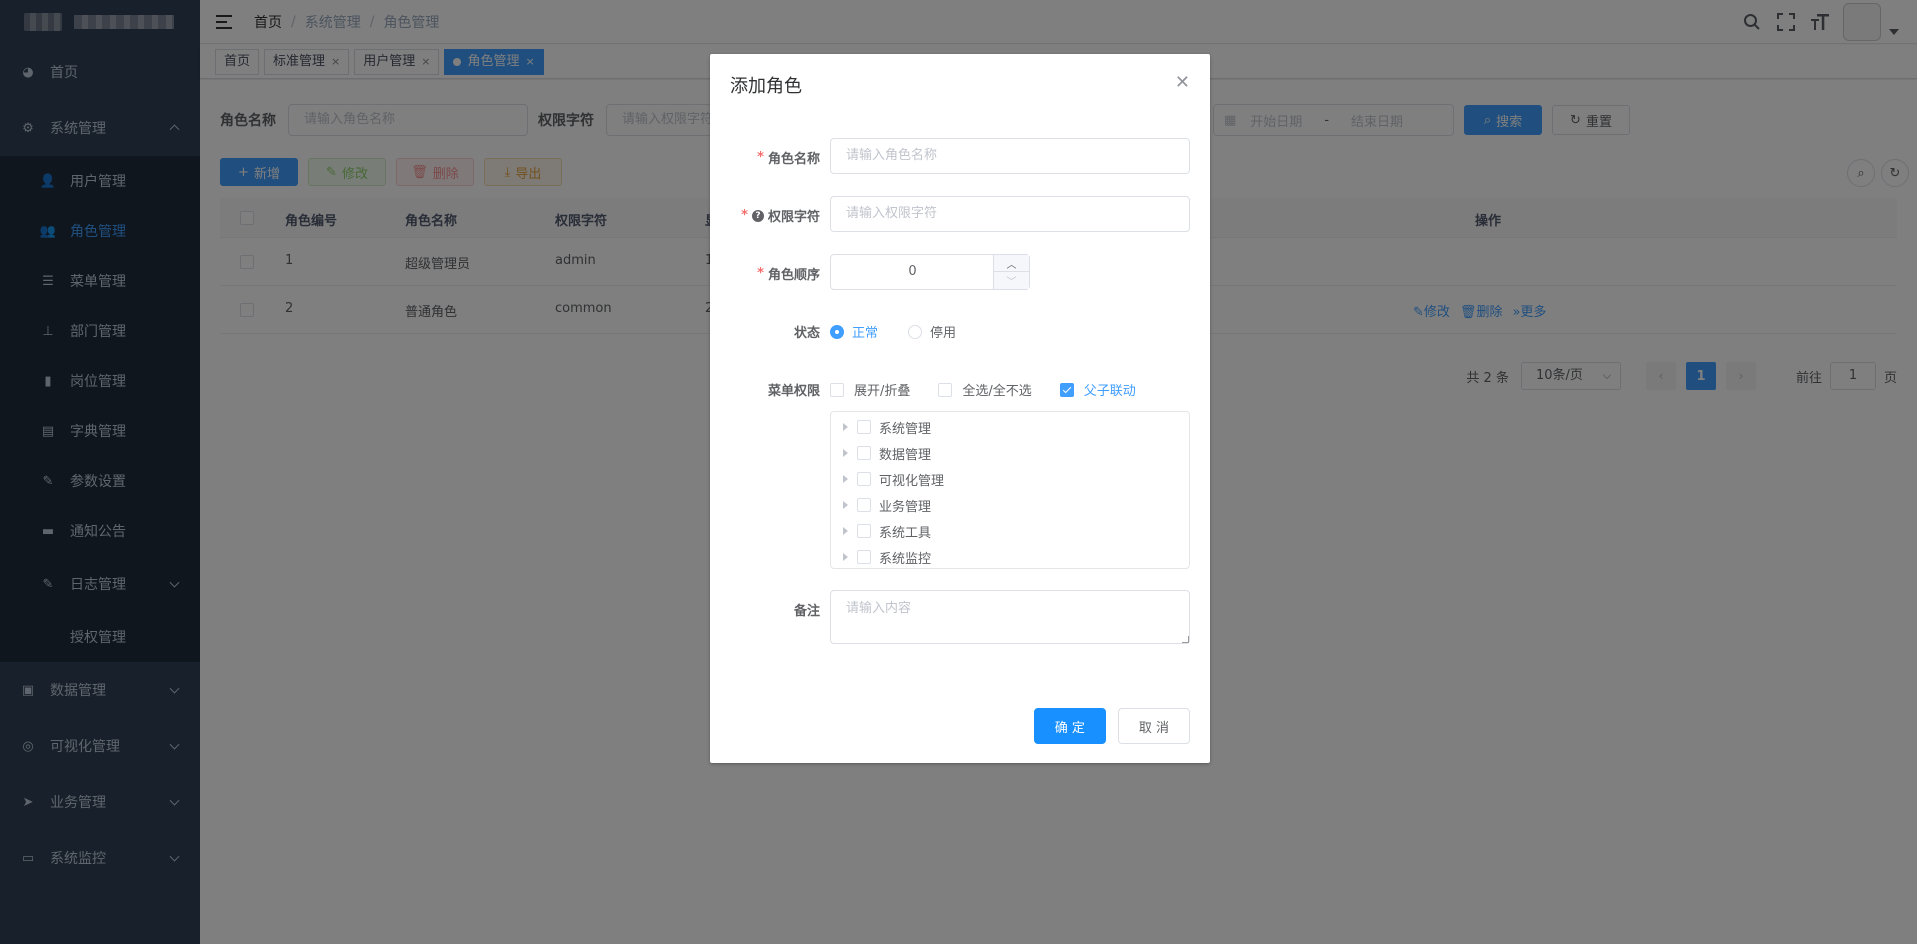 The image size is (1917, 944). I want to click on chevron-up-icon: ︿, so click(1011, 263).